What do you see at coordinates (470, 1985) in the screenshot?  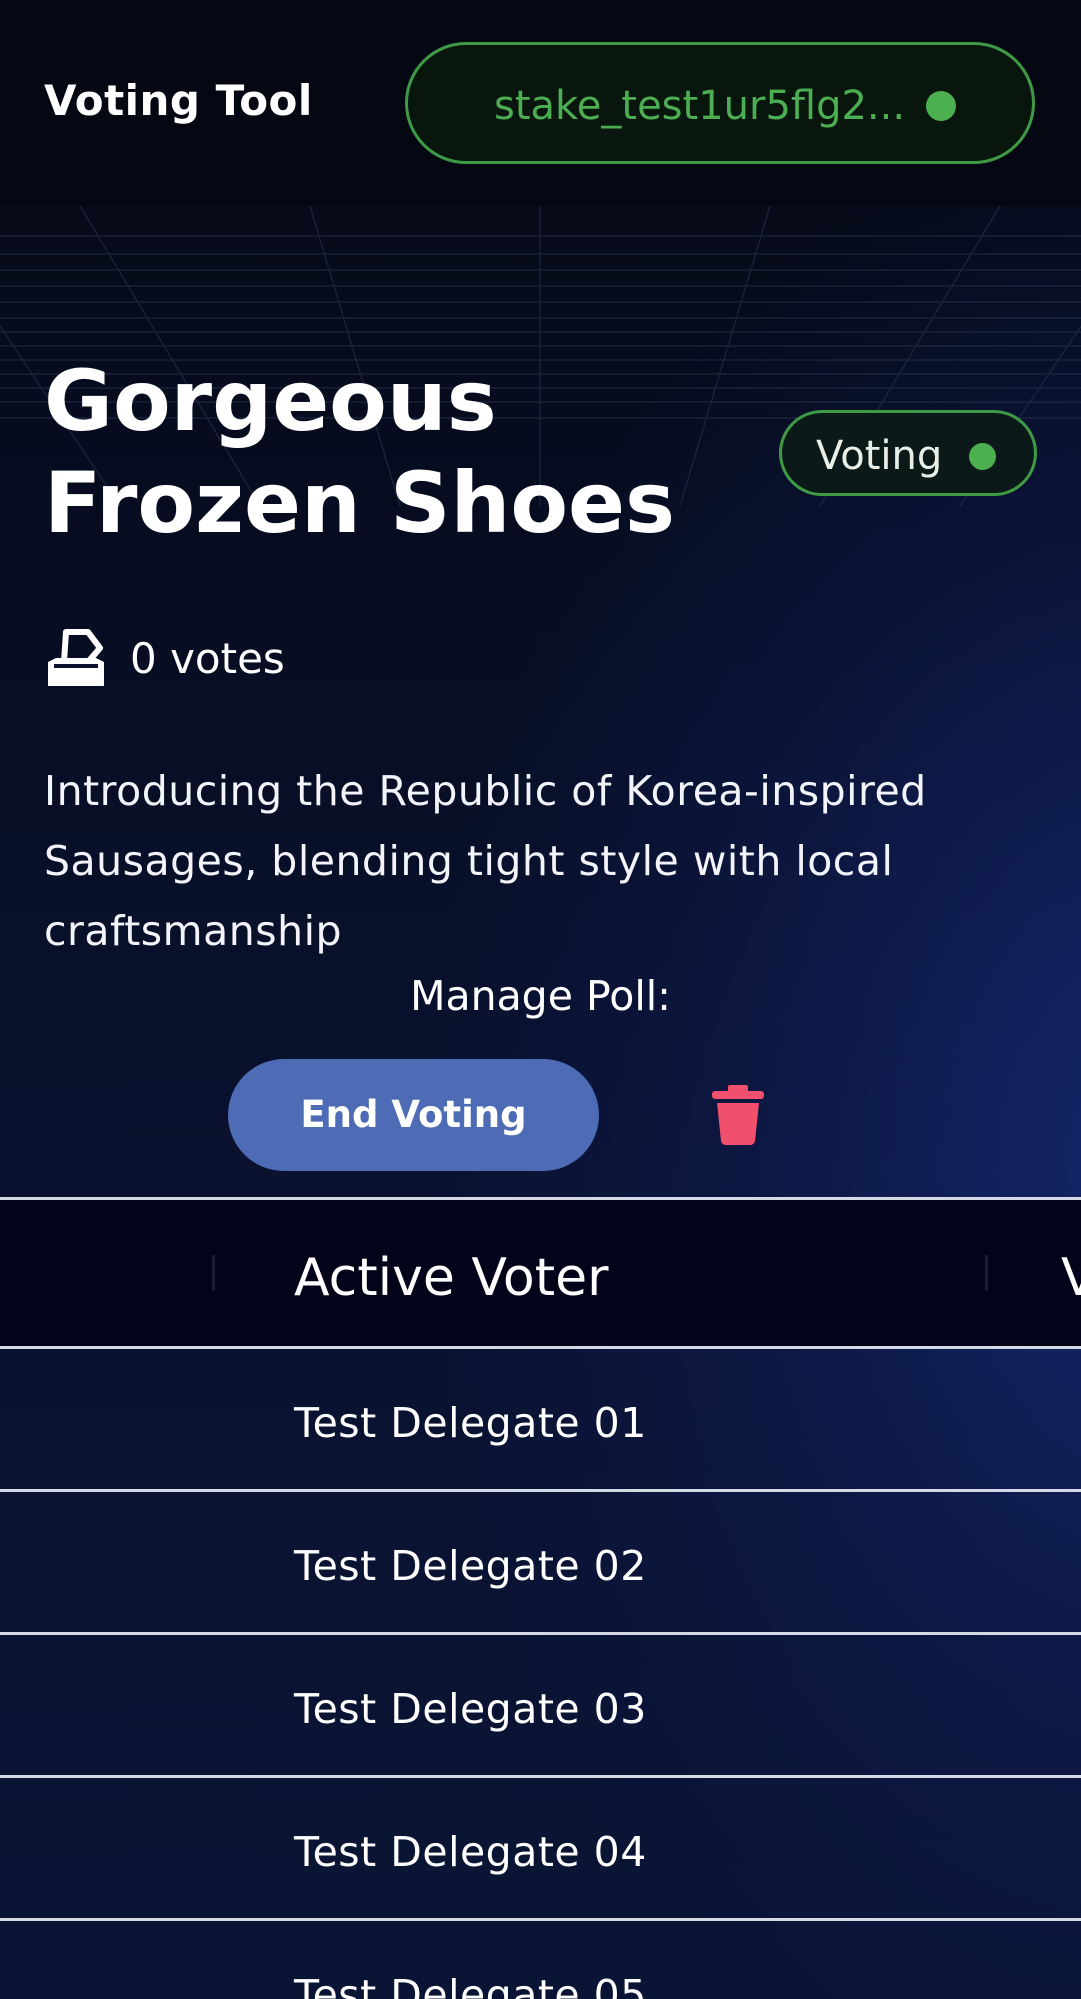 I see `voter-name: Test Delegate 05` at bounding box center [470, 1985].